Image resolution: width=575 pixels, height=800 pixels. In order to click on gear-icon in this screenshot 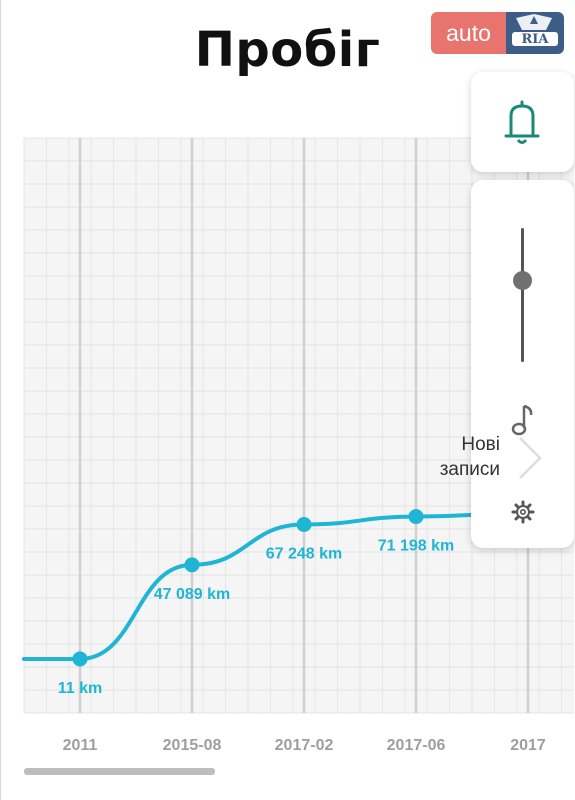, I will do `click(523, 512)`.